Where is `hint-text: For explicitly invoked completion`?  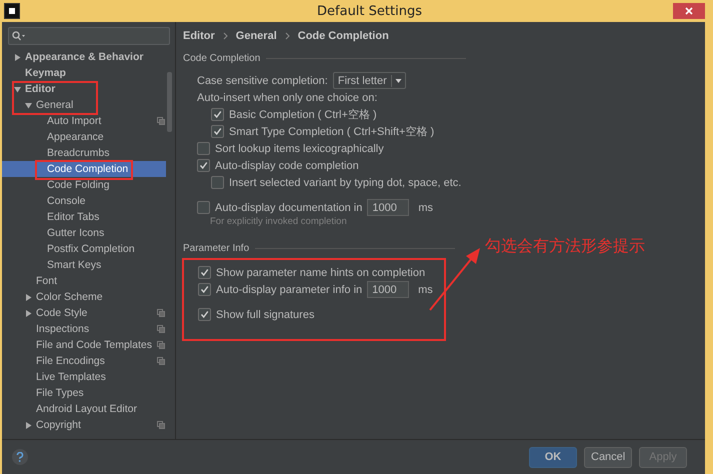
hint-text: For explicitly invoked completion is located at coordinates (279, 221).